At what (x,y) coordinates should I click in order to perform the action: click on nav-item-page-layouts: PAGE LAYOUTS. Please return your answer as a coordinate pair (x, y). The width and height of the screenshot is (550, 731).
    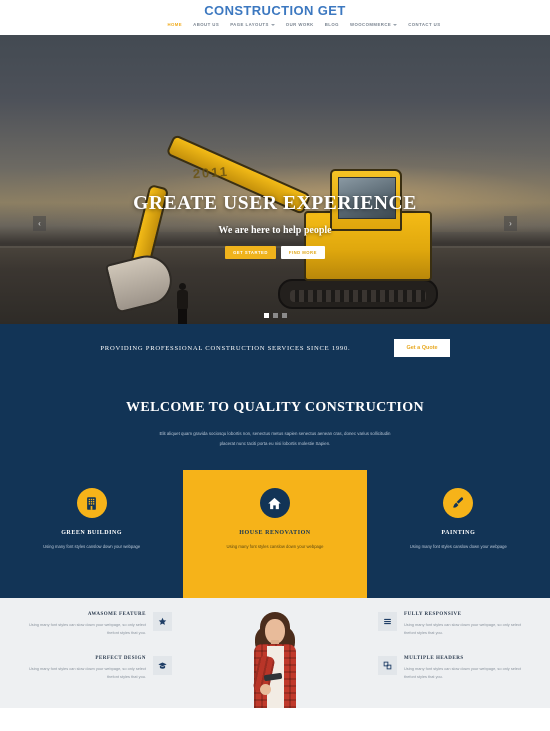
    Looking at the image, I should click on (252, 24).